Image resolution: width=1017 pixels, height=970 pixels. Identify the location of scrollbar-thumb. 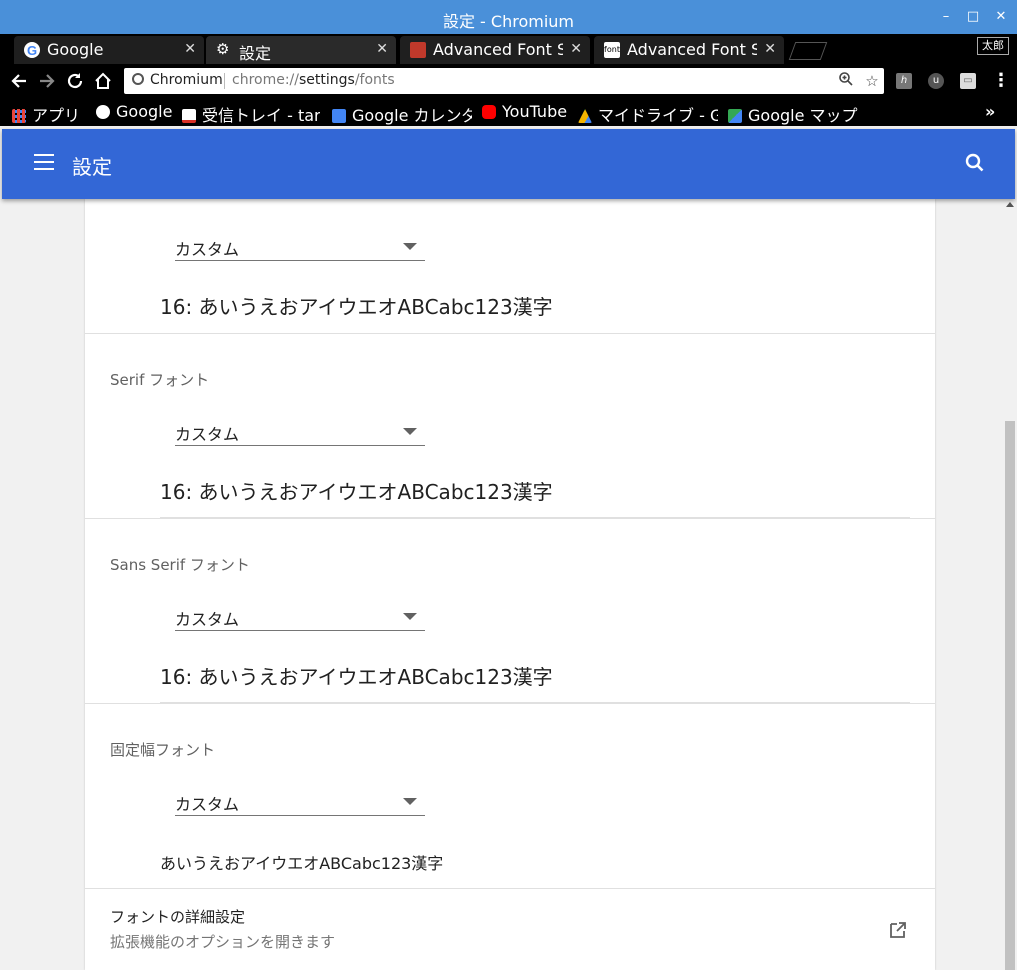
(1010, 695).